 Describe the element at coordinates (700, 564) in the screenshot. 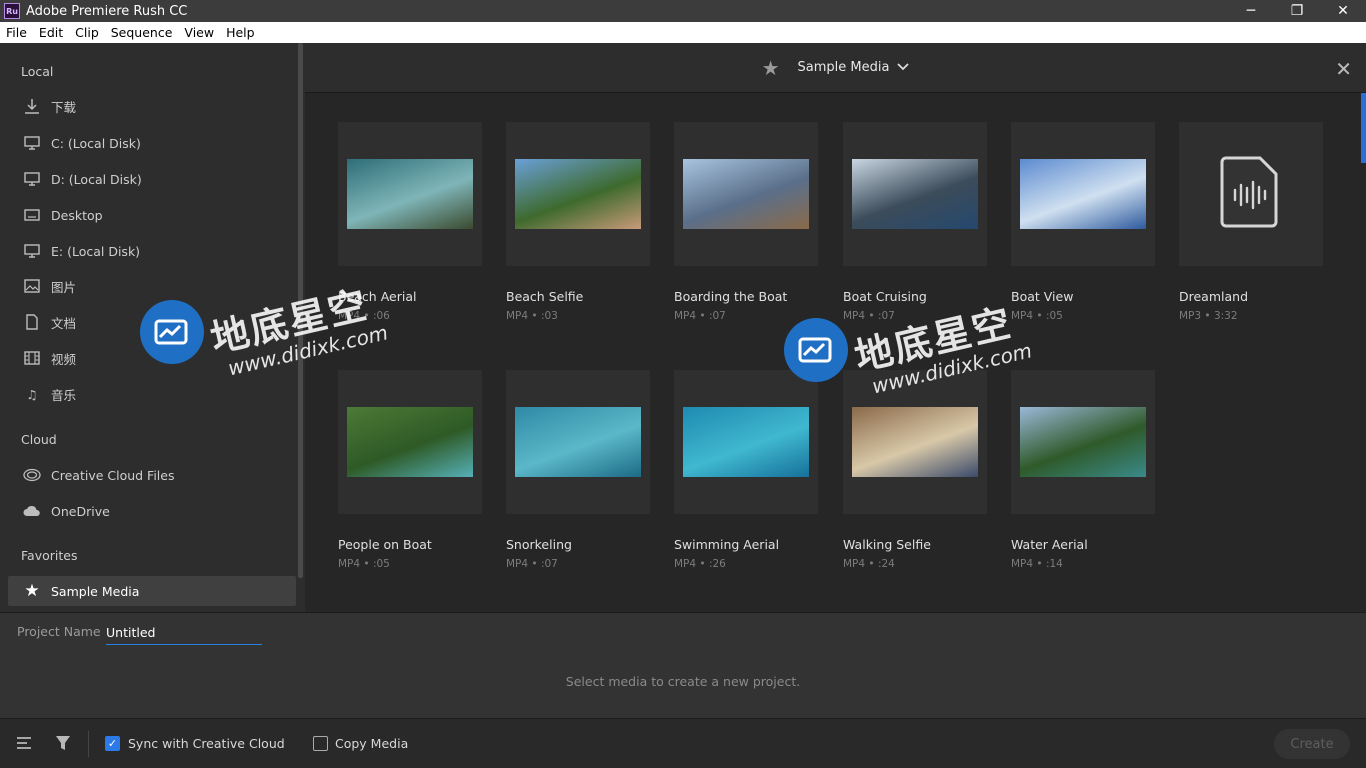

I see `media-meta: MP4 • :26` at that location.